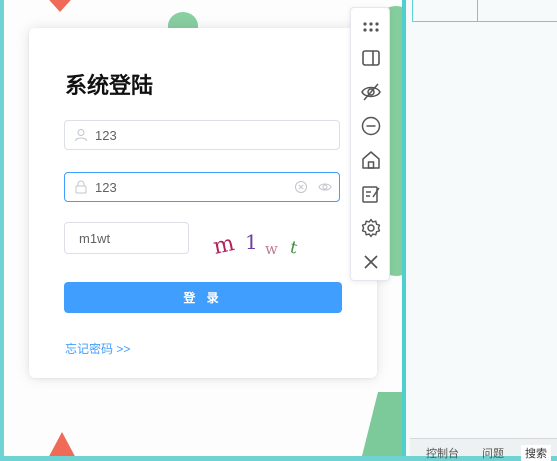 The image size is (557, 461). I want to click on password-input, so click(190, 187).